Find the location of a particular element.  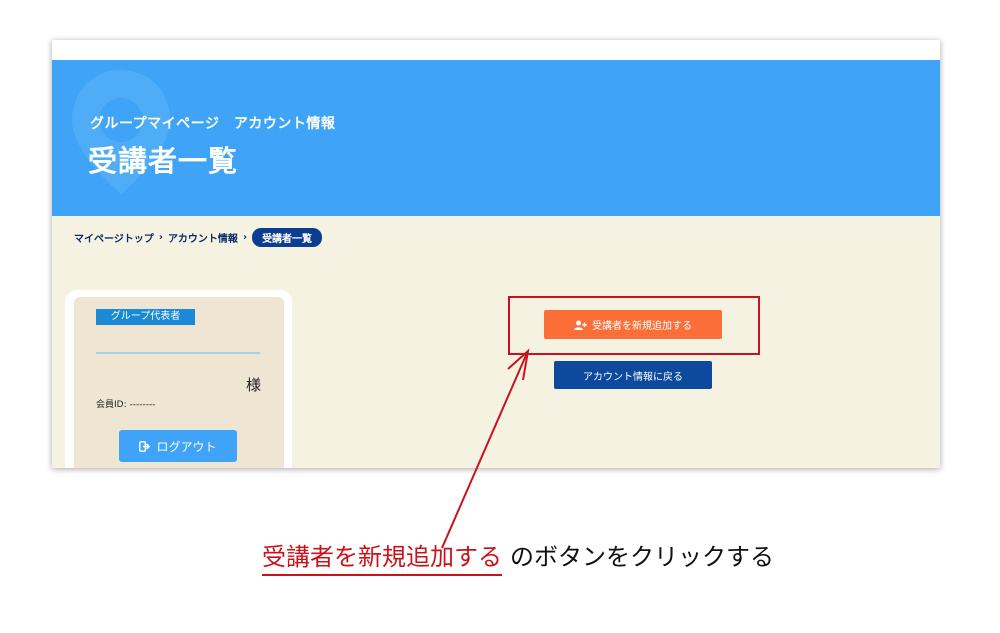

breadcrumb-link-mypage-top: マイページトップ is located at coordinates (114, 237).